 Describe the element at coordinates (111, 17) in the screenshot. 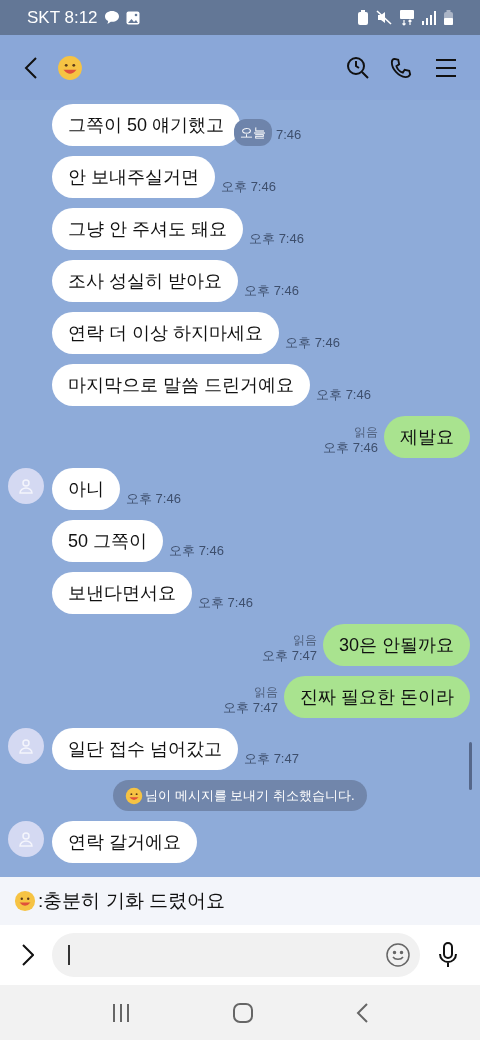

I see `chat-bubble-icon` at that location.